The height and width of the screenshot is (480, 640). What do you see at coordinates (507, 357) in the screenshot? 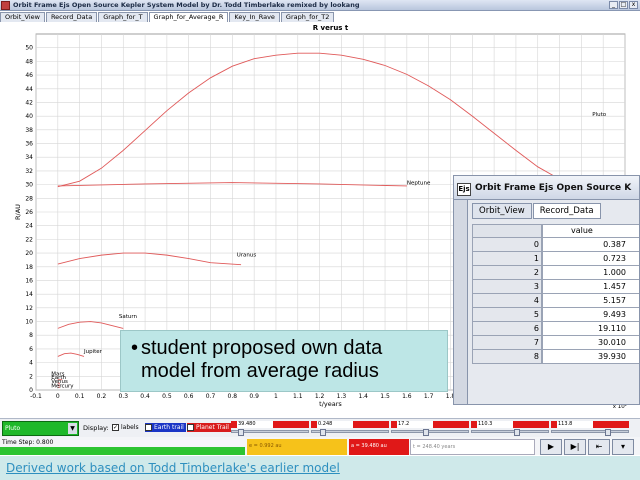
I see `row-index: 8` at bounding box center [507, 357].